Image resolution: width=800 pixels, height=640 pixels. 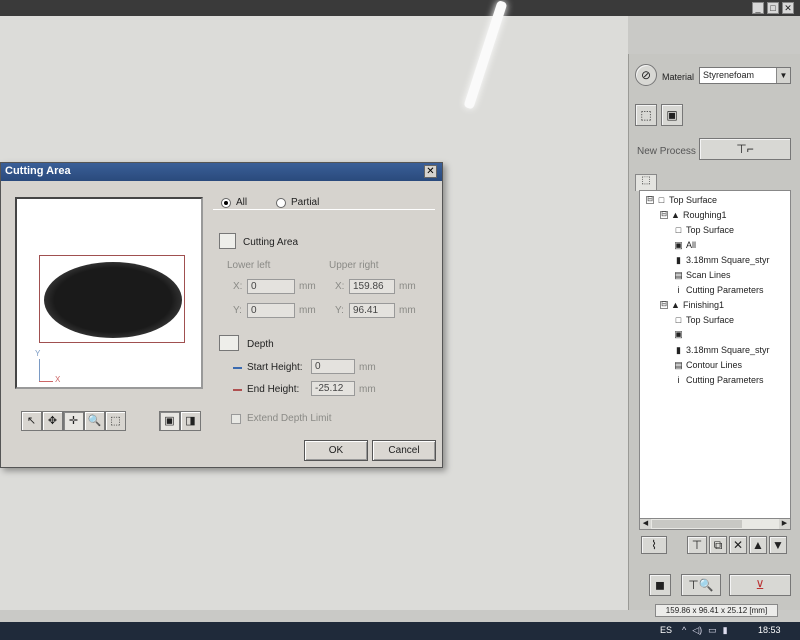 I want to click on material-select: Styrenefoam ▼, so click(x=745, y=75).